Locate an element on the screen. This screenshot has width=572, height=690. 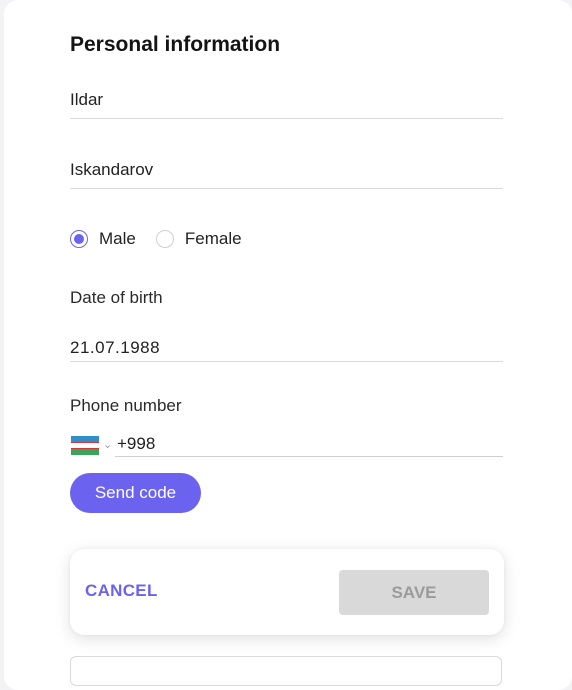
first-name-field: Ildar is located at coordinates (286, 104).